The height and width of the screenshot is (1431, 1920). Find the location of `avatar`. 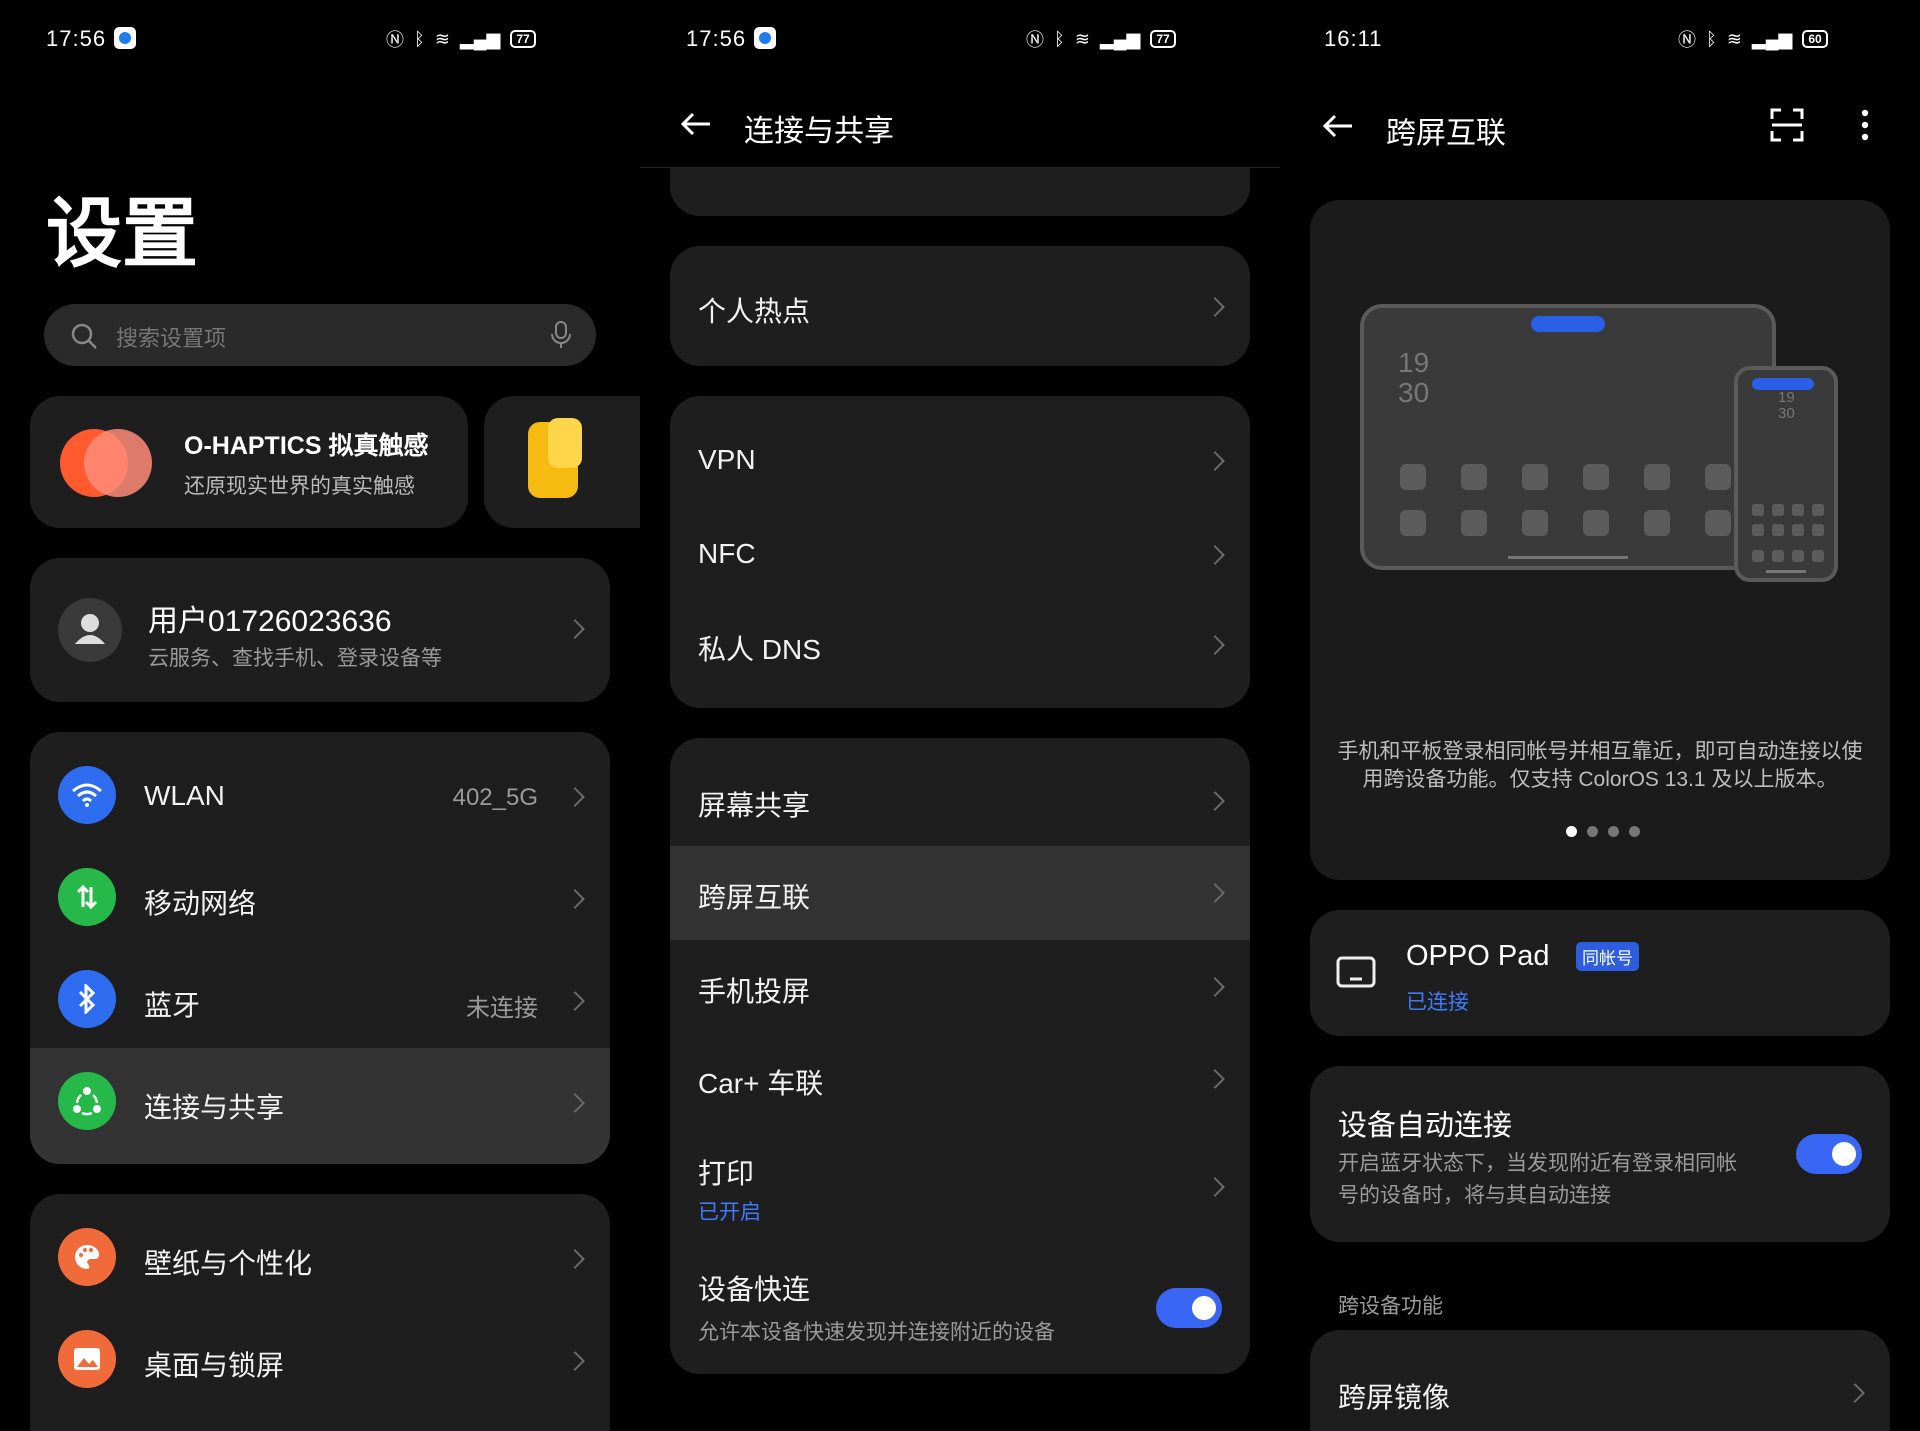

avatar is located at coordinates (90, 630).